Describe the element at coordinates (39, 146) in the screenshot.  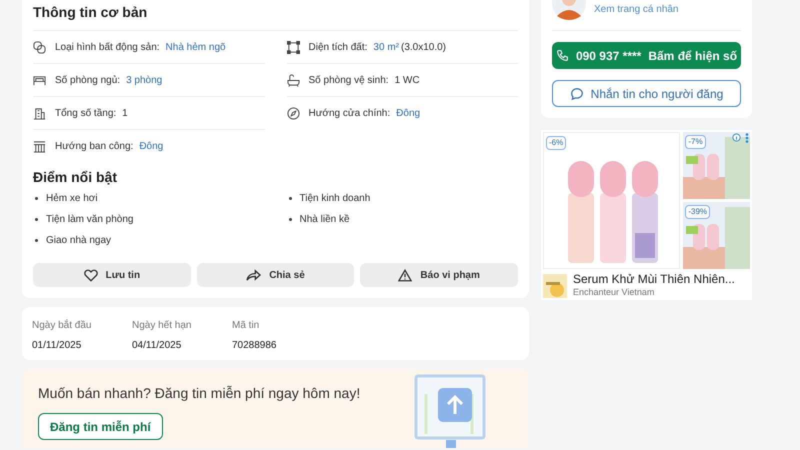
I see `balcony-icon` at that location.